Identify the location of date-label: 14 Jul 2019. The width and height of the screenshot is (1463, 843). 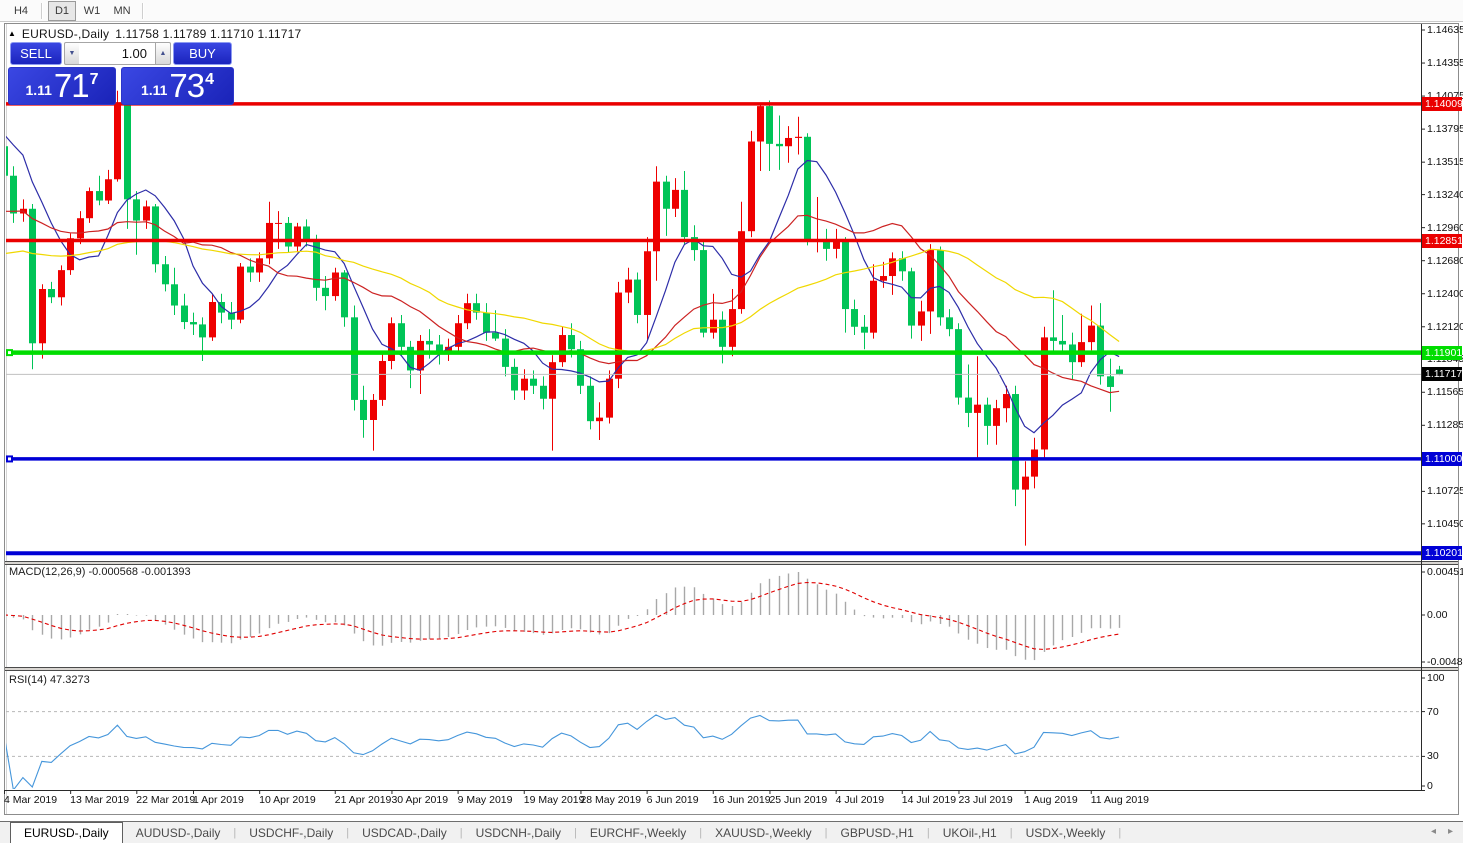
(929, 800).